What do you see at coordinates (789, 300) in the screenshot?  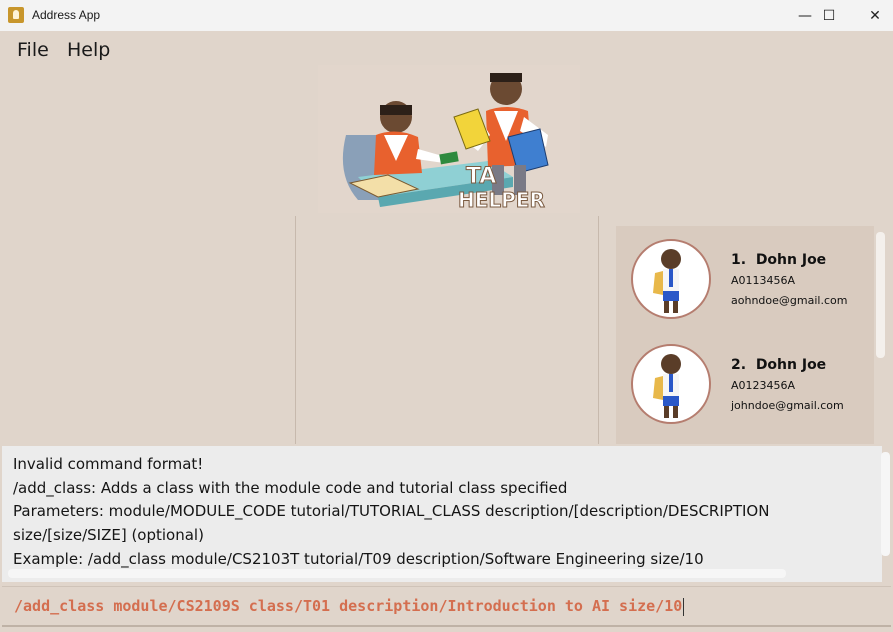 I see `person-email: aohndoe@gmail.com` at bounding box center [789, 300].